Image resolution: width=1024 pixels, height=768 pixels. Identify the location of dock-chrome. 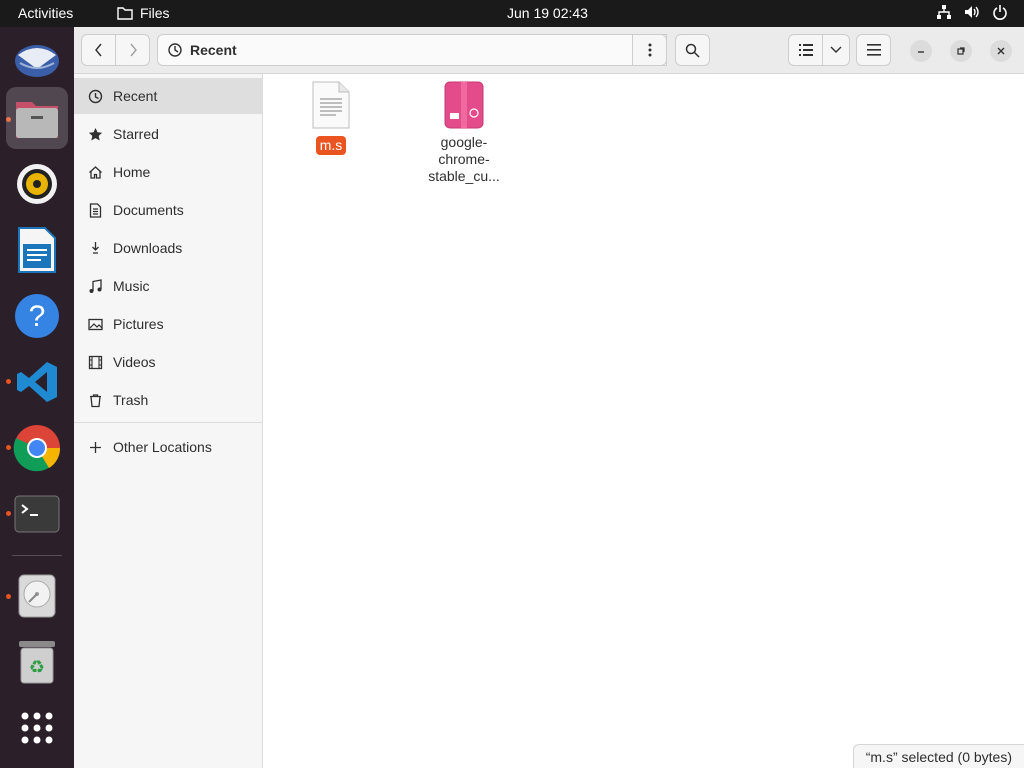
(37, 448).